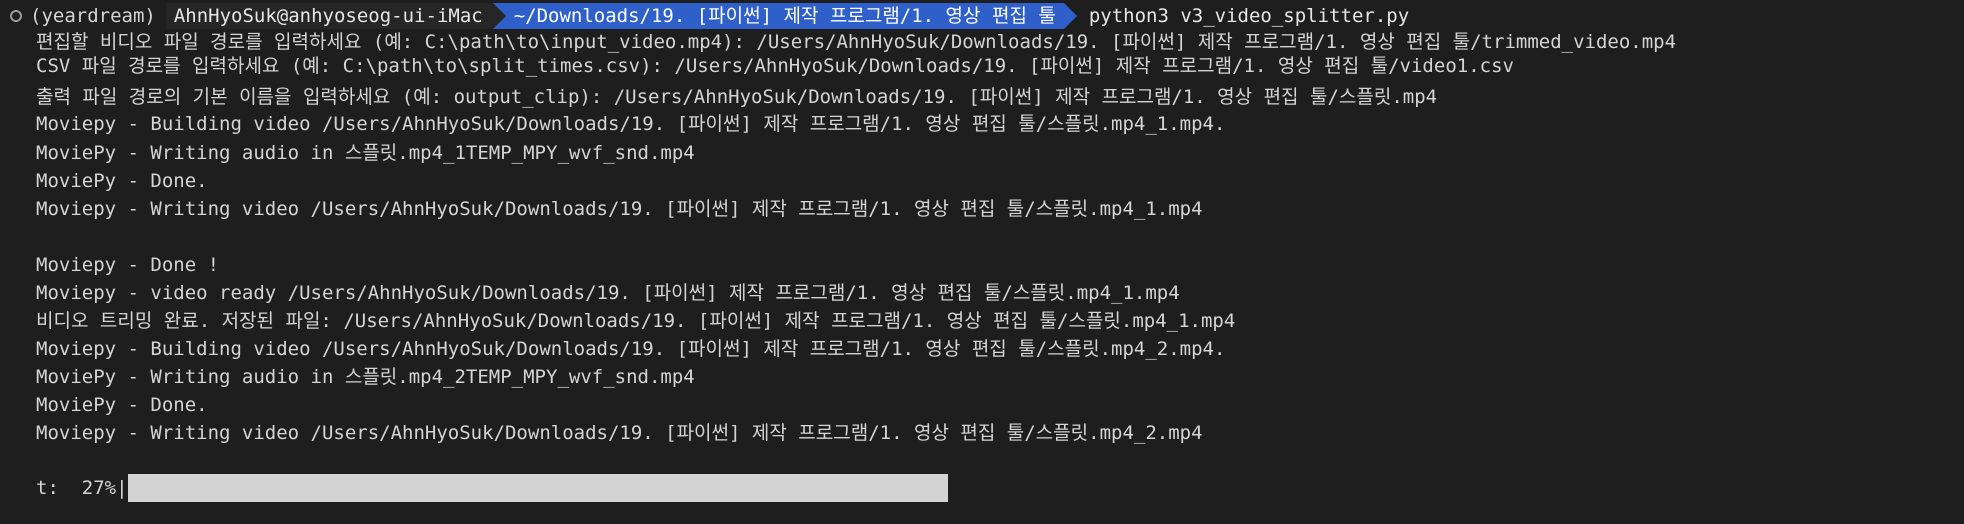 The image size is (1964, 524). Describe the element at coordinates (1070, 16) in the screenshot. I see `powerline-arrow-icon` at that location.